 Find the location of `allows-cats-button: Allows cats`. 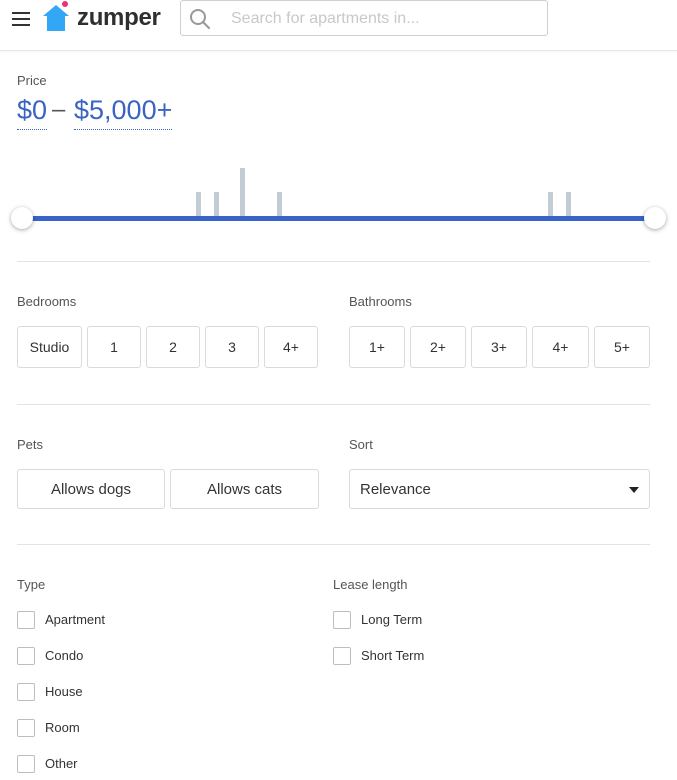

allows-cats-button: Allows cats is located at coordinates (244, 489).